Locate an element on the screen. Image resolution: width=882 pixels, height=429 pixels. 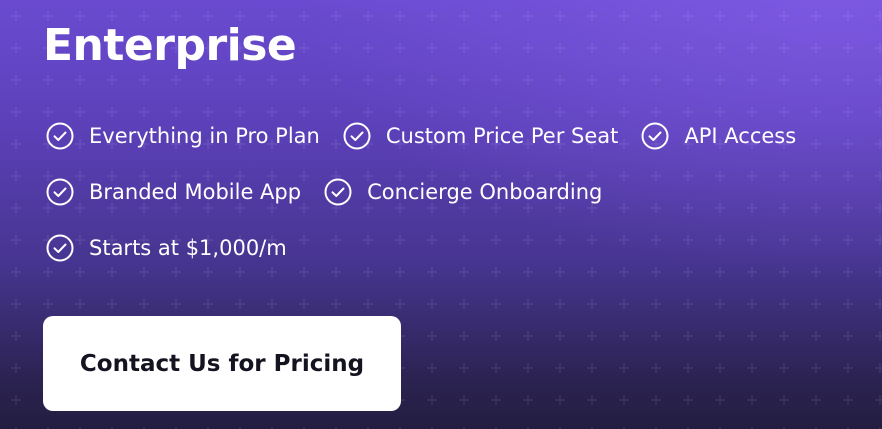
feature-row: Branded Mobile App Concierge Onboarding is located at coordinates (455, 192).